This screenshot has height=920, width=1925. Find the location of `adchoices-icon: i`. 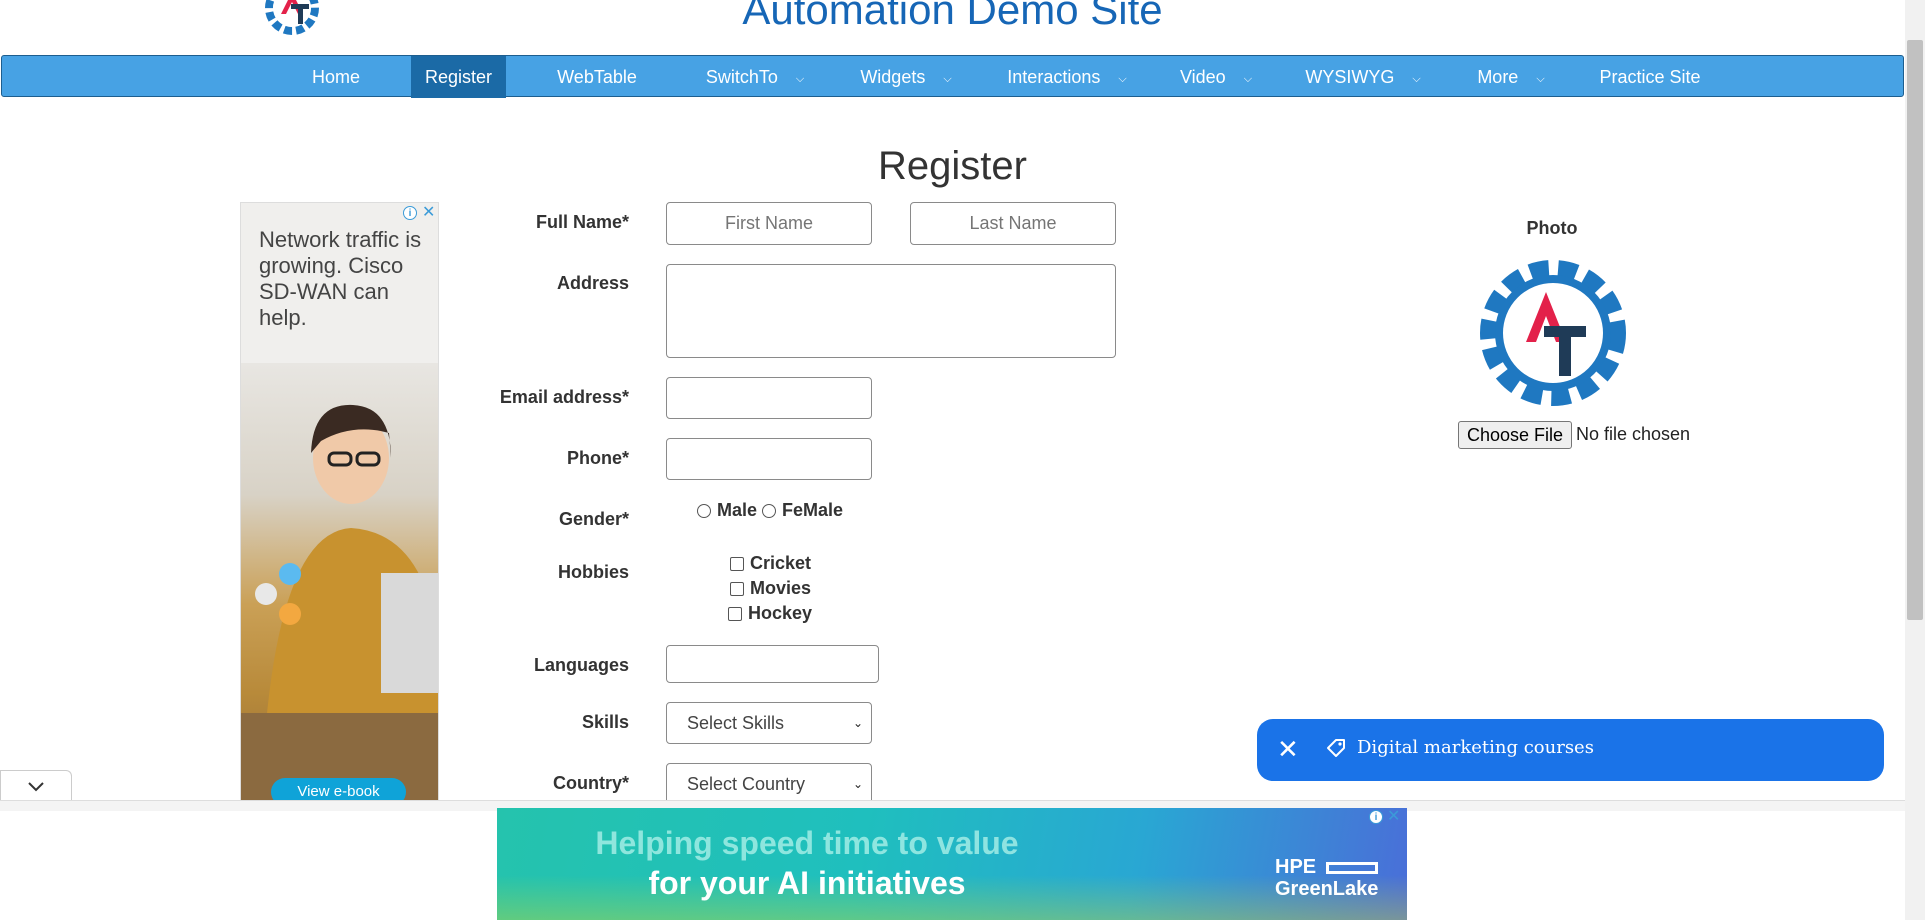

adchoices-icon: i is located at coordinates (1376, 817).